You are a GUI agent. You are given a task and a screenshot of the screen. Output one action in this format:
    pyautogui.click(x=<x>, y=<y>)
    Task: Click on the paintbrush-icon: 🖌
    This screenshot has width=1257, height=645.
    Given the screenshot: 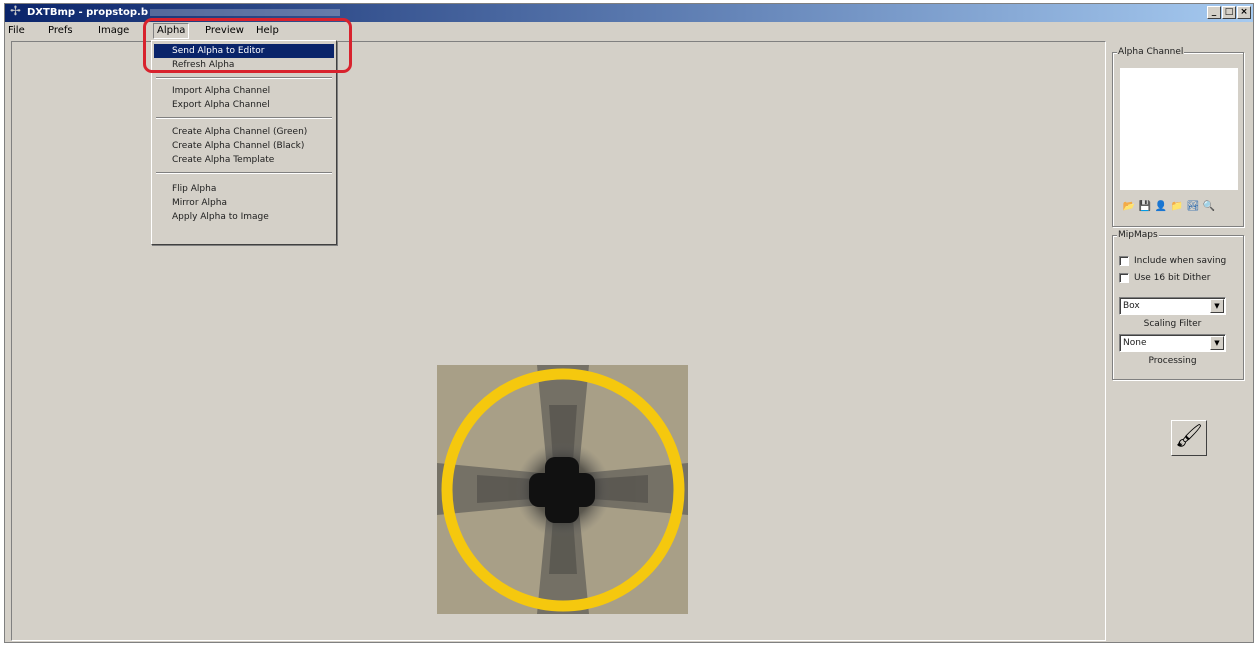 What is the action you would take?
    pyautogui.click(x=1189, y=436)
    